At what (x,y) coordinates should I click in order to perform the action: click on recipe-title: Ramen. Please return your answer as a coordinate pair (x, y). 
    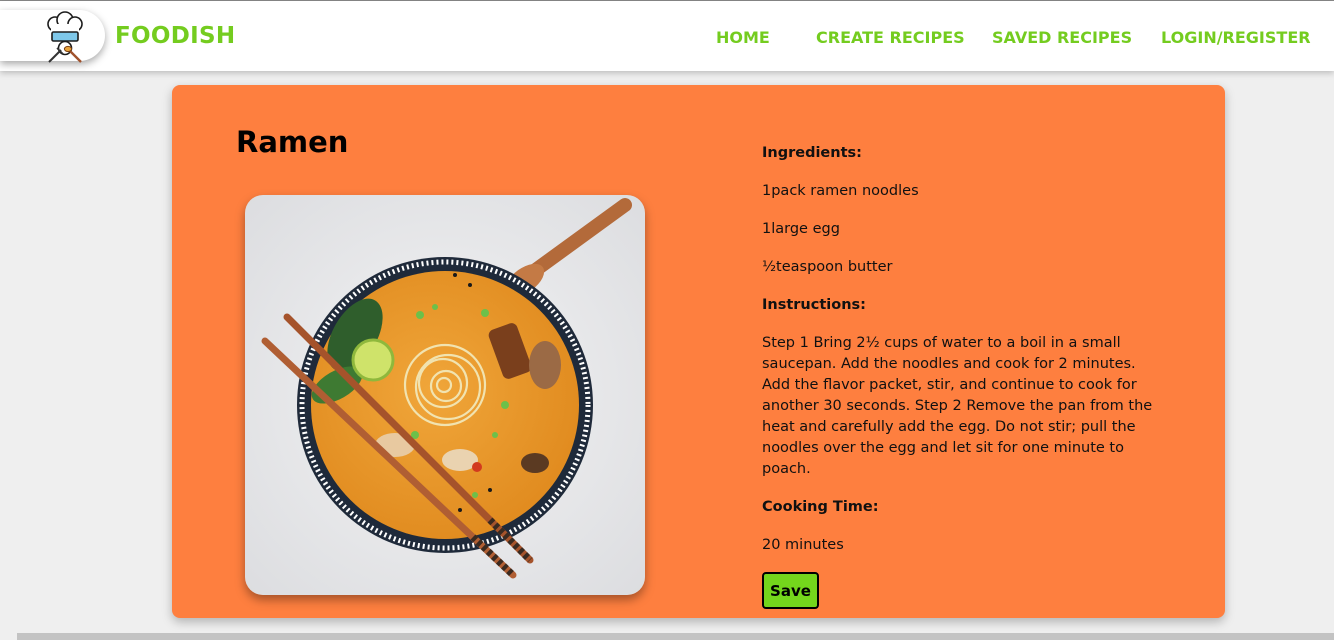
    Looking at the image, I should click on (292, 142).